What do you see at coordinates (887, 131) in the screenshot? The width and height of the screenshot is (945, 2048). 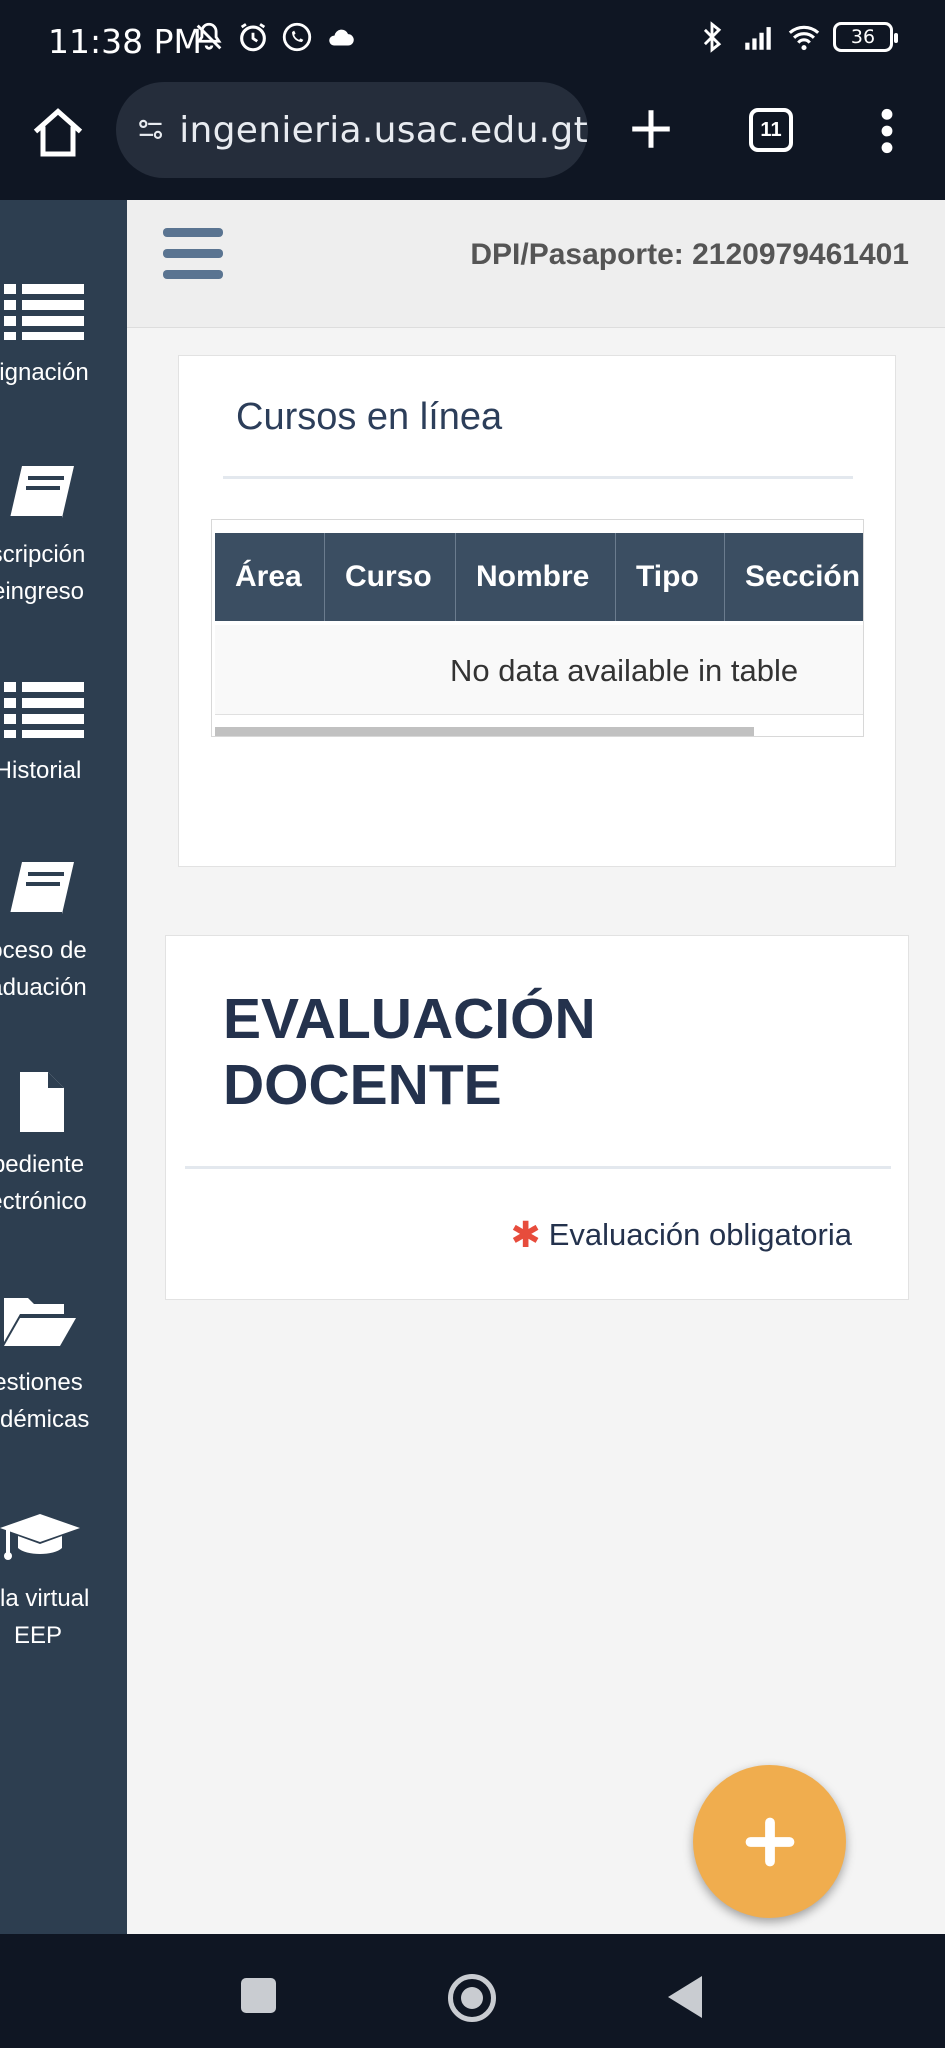 I see `more-menu-icon` at bounding box center [887, 131].